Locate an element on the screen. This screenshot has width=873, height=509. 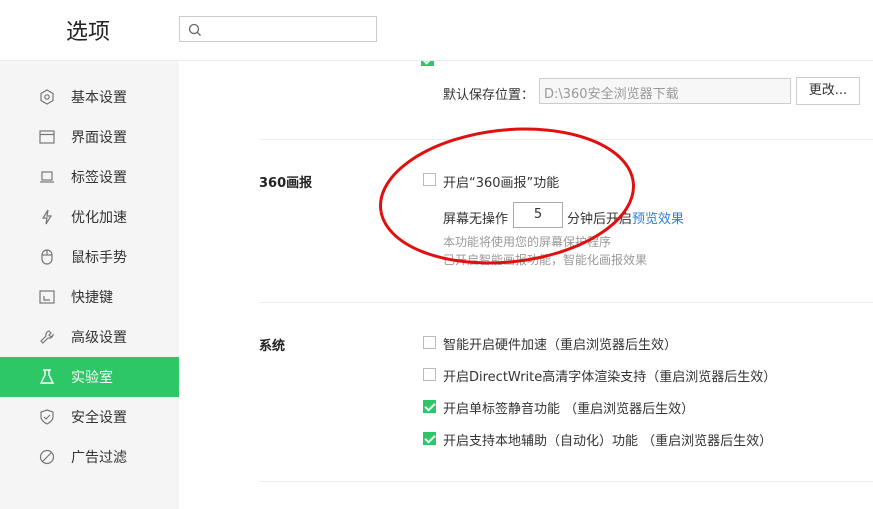
automation-label: 开启支持本地辅助（自动化）功能 （重启浏览器后生效） is located at coordinates (608, 441).